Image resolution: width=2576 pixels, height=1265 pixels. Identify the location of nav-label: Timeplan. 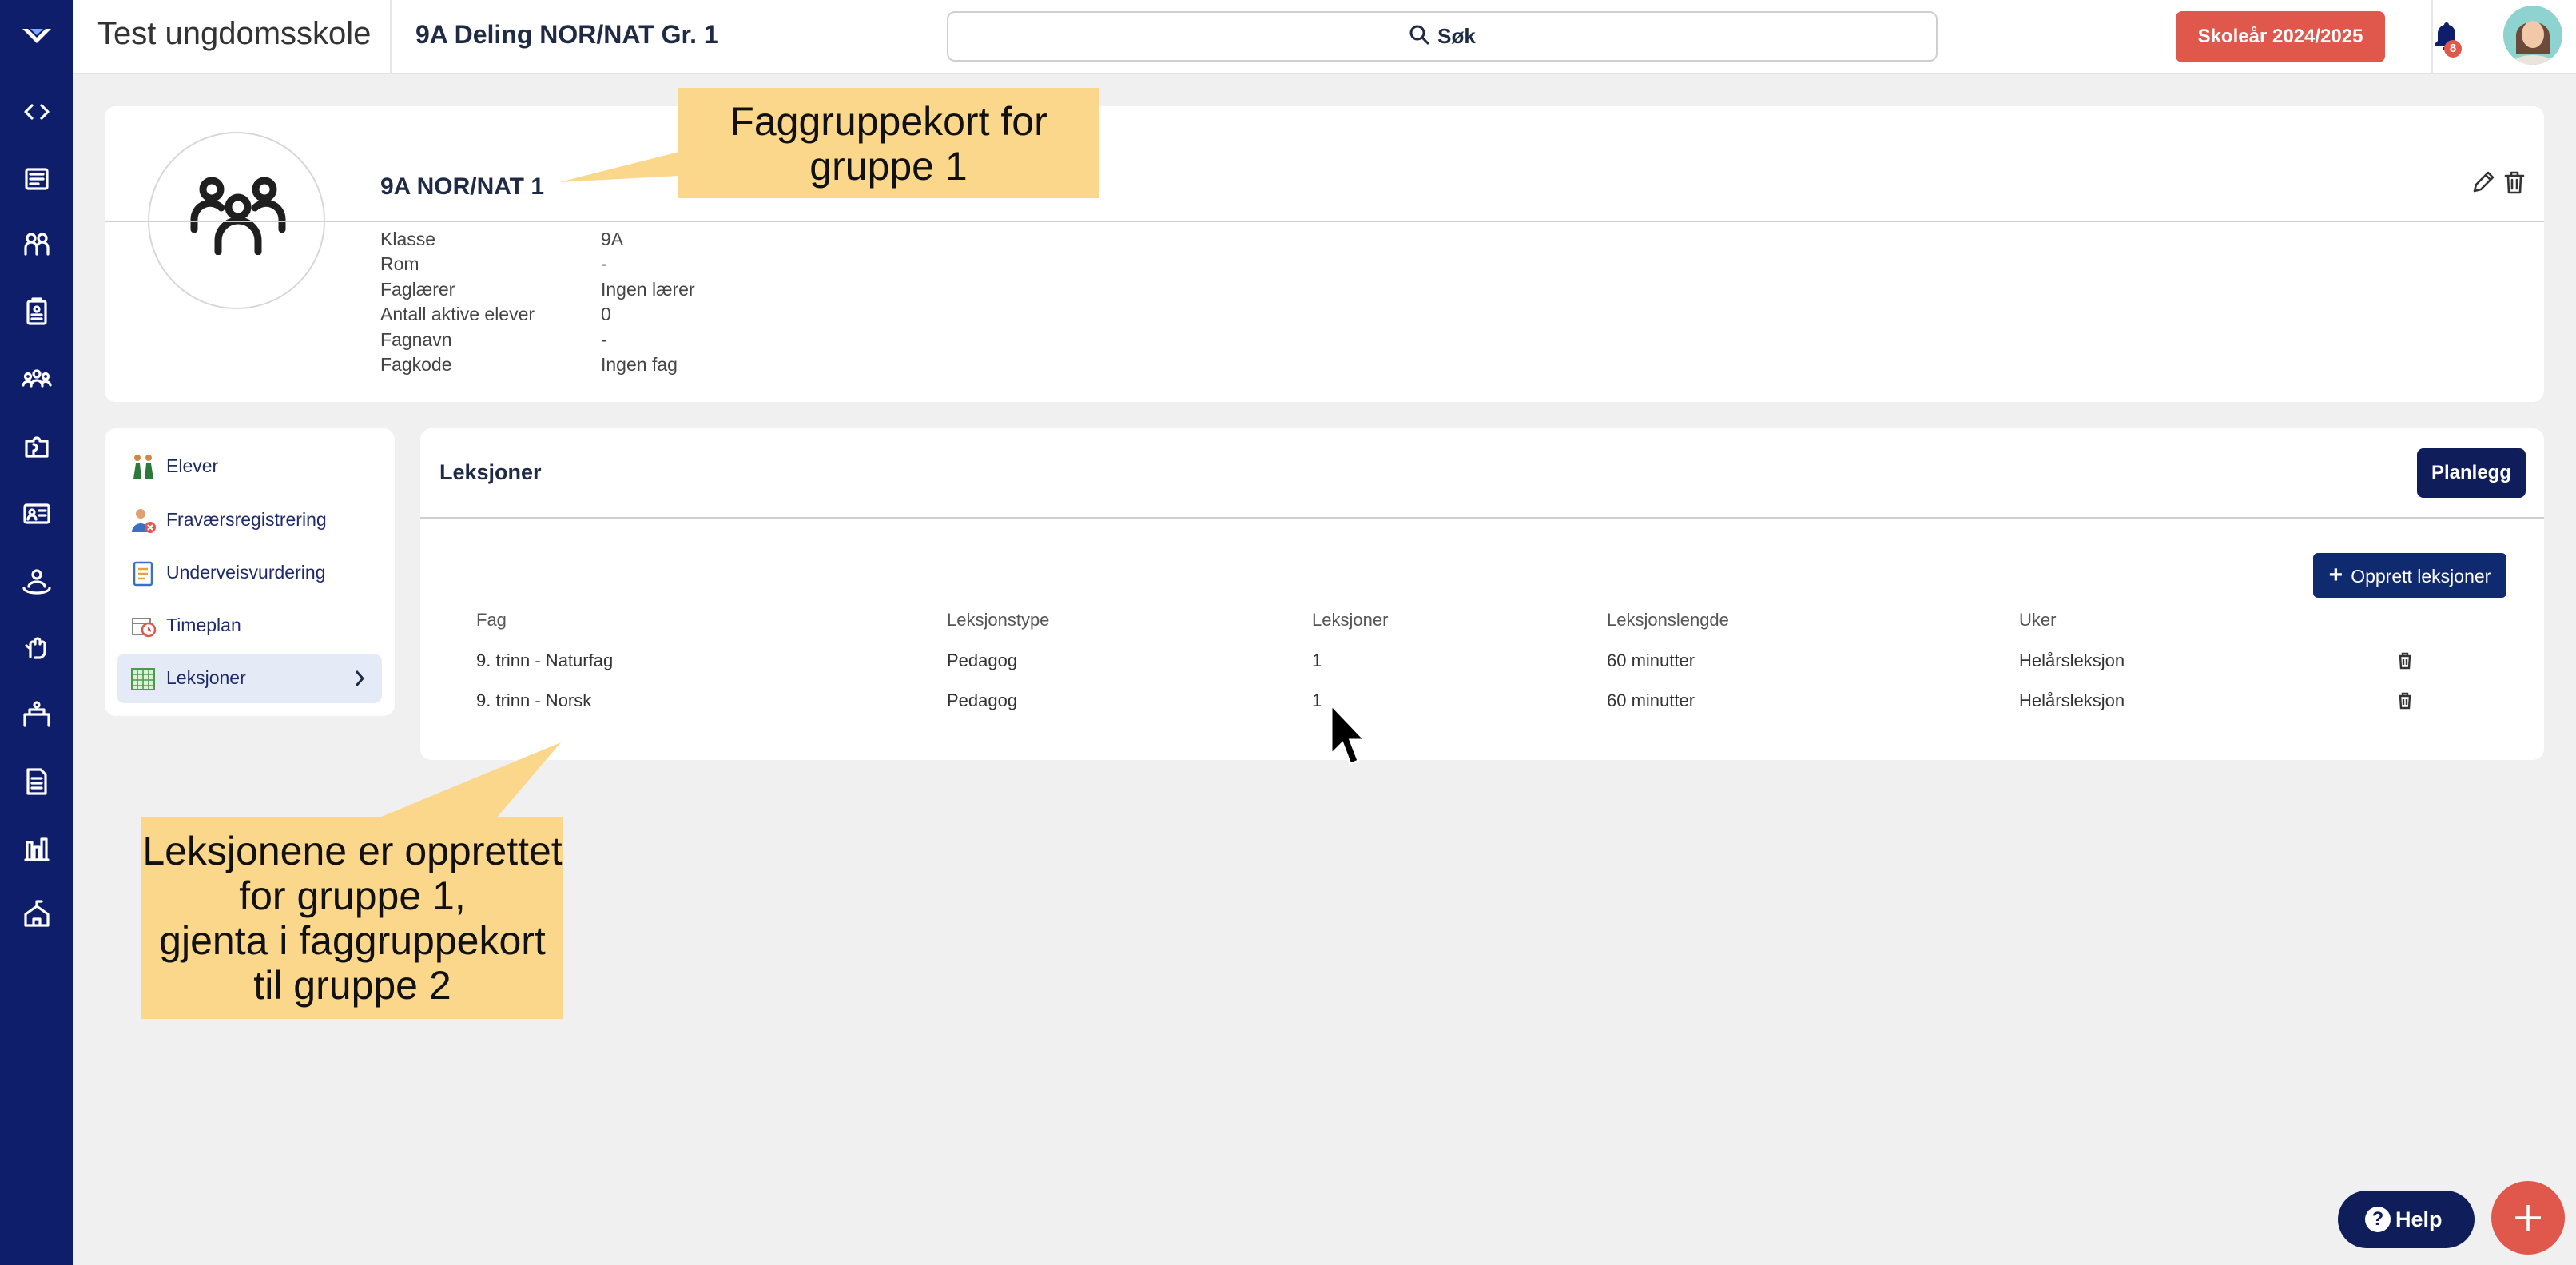
(203, 625).